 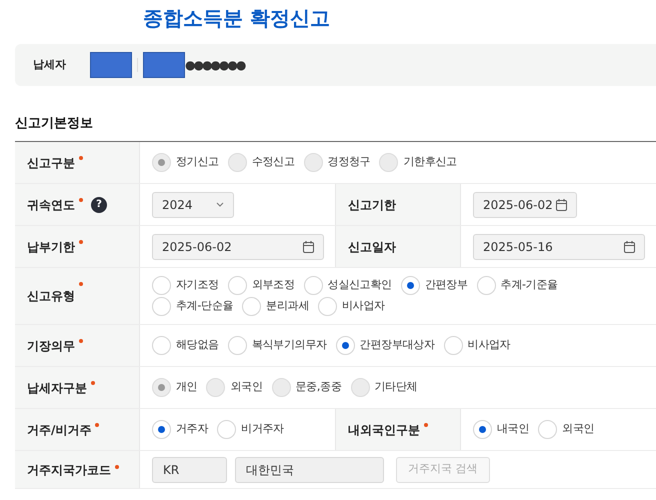 I want to click on radio-option: 내국인, so click(x=501, y=429).